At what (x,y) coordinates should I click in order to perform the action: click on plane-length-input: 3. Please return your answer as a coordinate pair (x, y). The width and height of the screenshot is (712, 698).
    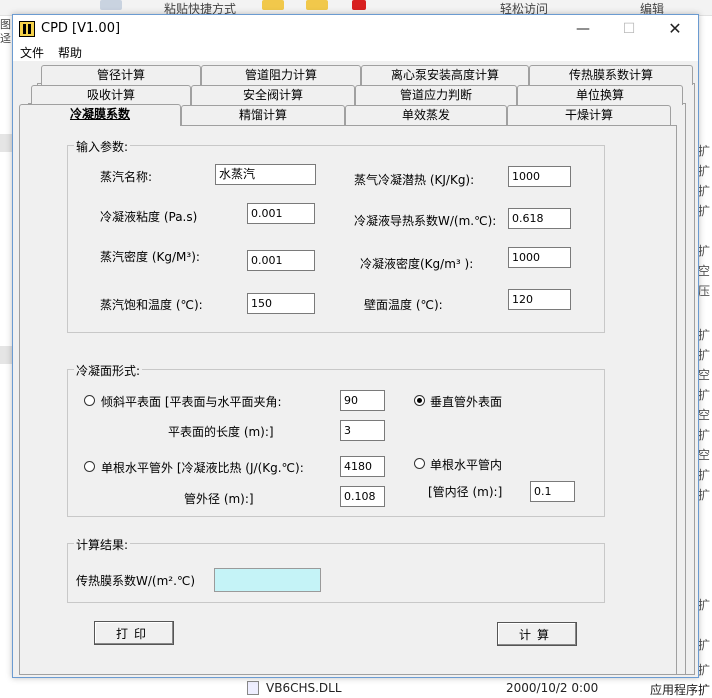
    Looking at the image, I should click on (362, 430).